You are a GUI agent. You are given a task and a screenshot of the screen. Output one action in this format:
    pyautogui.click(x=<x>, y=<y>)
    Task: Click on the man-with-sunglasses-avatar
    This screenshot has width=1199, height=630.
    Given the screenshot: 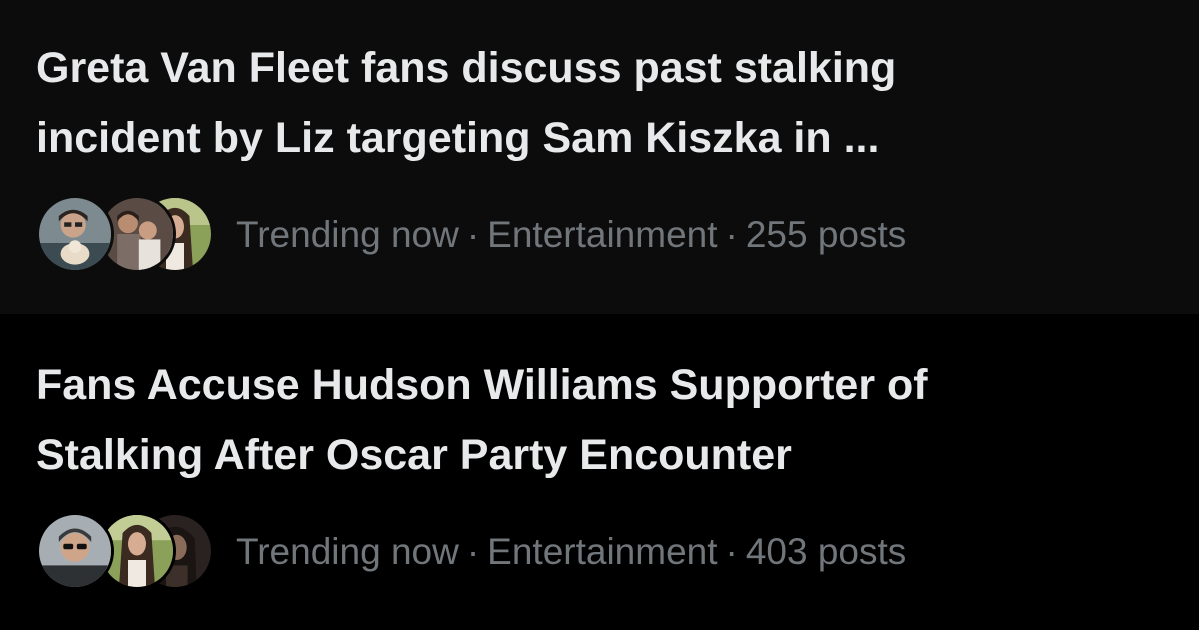 What is the action you would take?
    pyautogui.click(x=75, y=551)
    